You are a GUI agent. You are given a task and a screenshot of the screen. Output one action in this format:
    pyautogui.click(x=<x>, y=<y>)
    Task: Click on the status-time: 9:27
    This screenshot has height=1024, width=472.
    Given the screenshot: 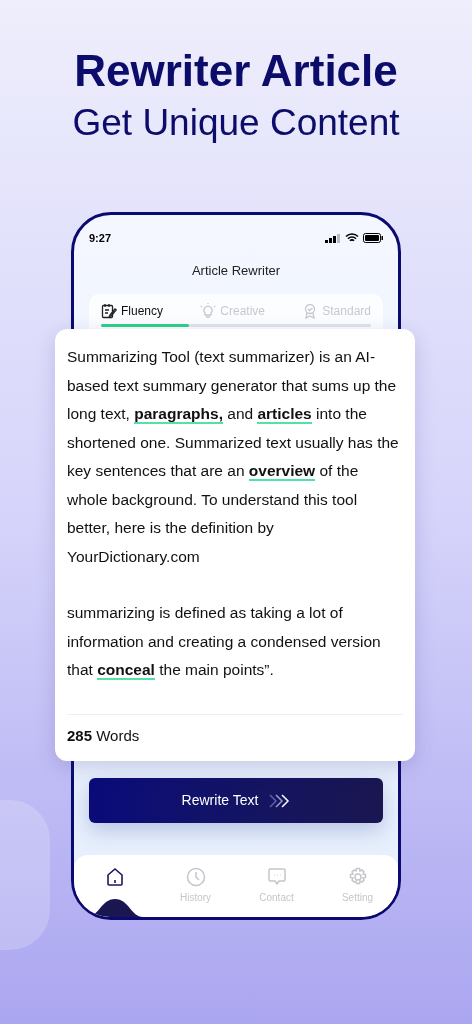 What is the action you would take?
    pyautogui.click(x=100, y=238)
    